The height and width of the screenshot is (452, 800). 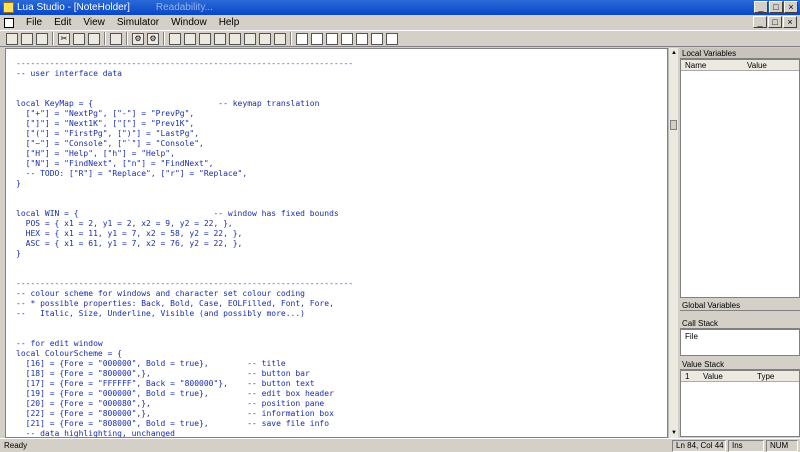 I want to click on stop-icon, so click(x=250, y=38).